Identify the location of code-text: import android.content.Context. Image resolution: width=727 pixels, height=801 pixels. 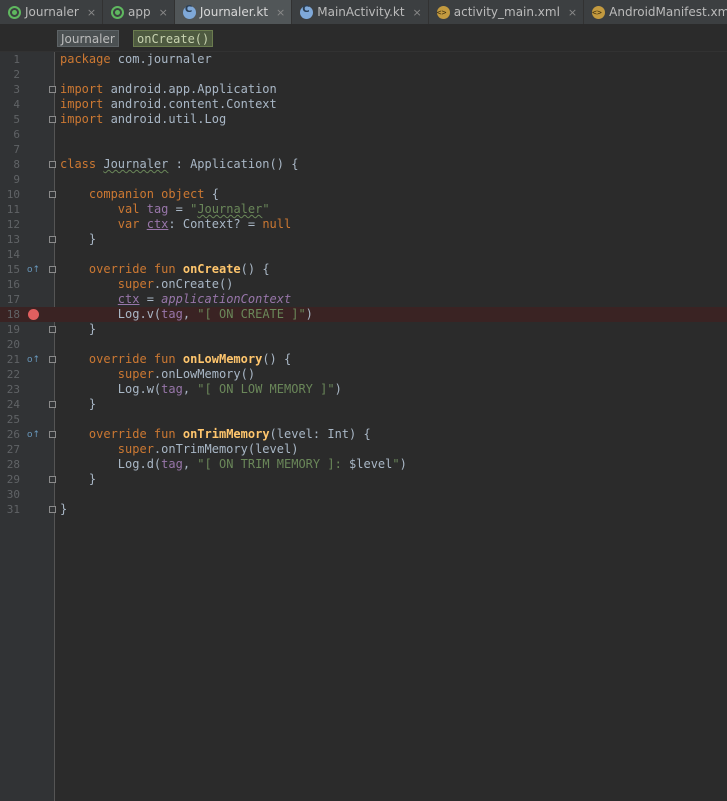
(168, 104).